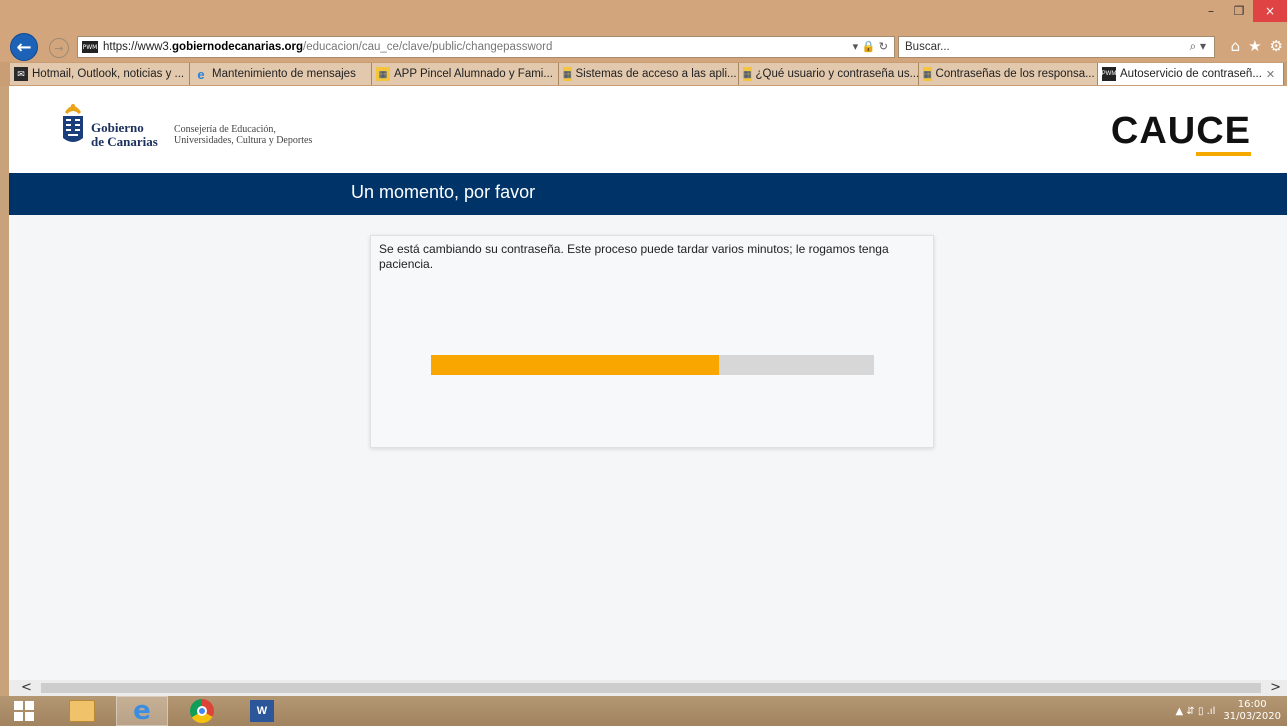 The height and width of the screenshot is (726, 1287). Describe the element at coordinates (284, 74) in the screenshot. I see `tab-label: Mantenimiento de mensajes` at that location.